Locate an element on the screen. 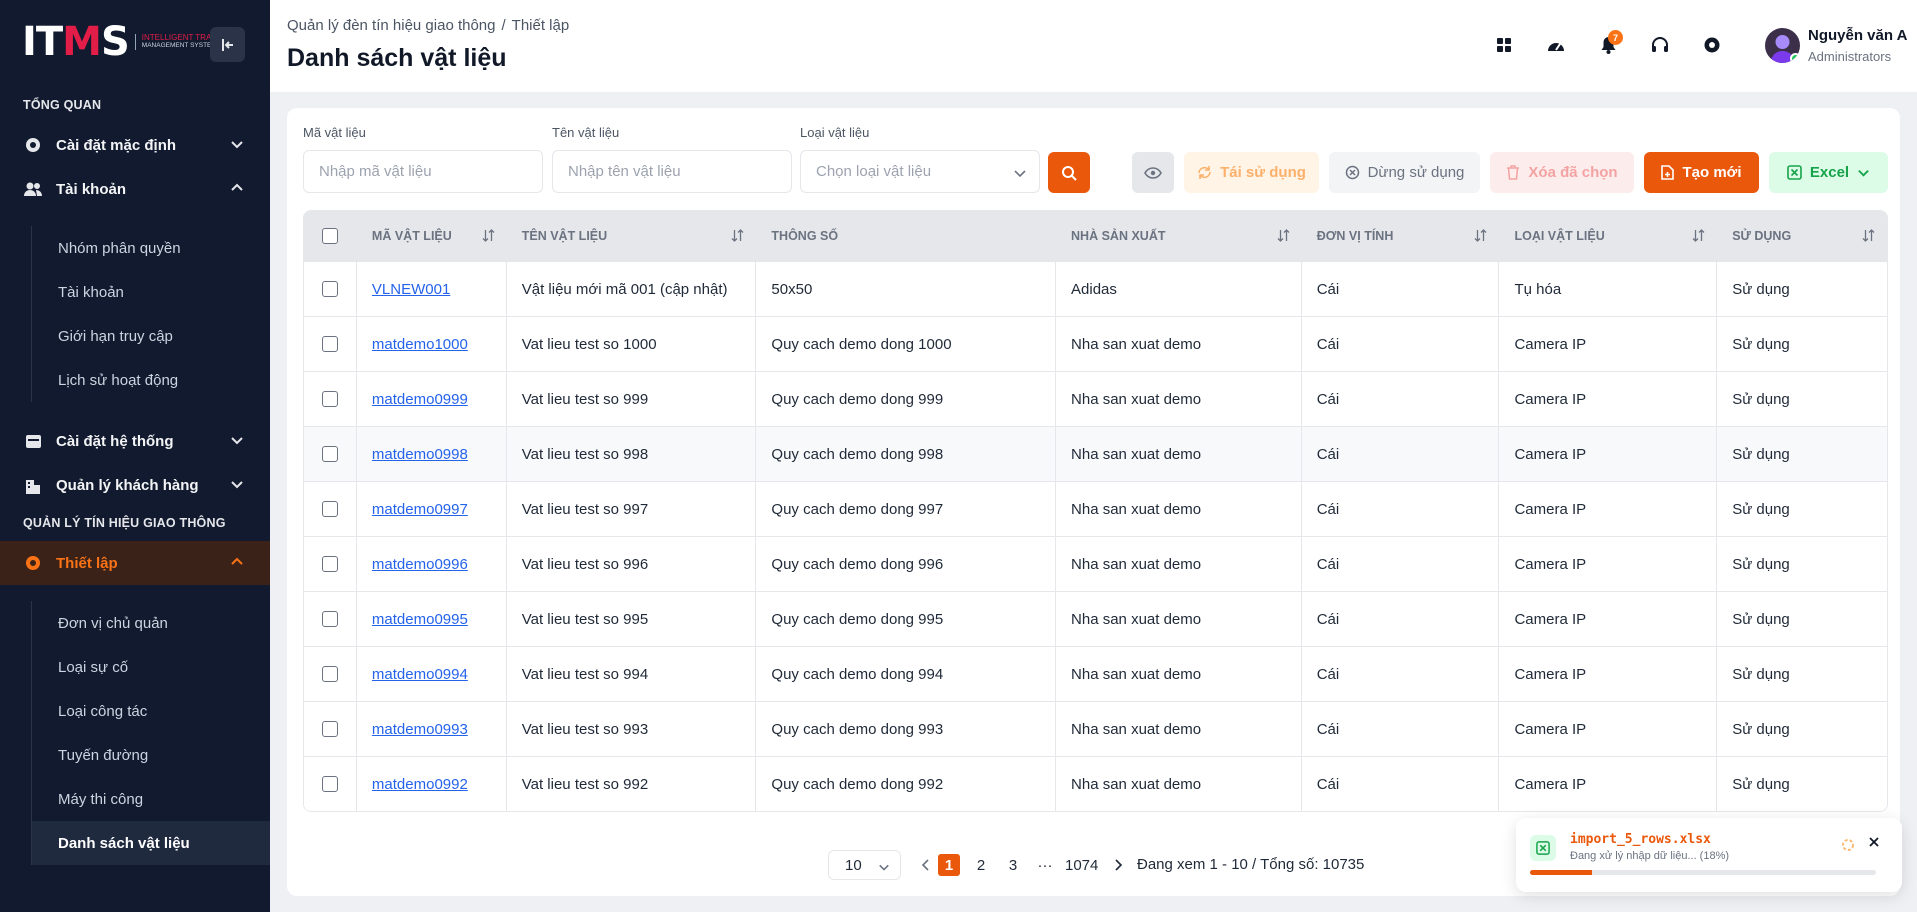 Image resolution: width=1917 pixels, height=912 pixels. reuse-button: Tái sử dụng is located at coordinates (1251, 172).